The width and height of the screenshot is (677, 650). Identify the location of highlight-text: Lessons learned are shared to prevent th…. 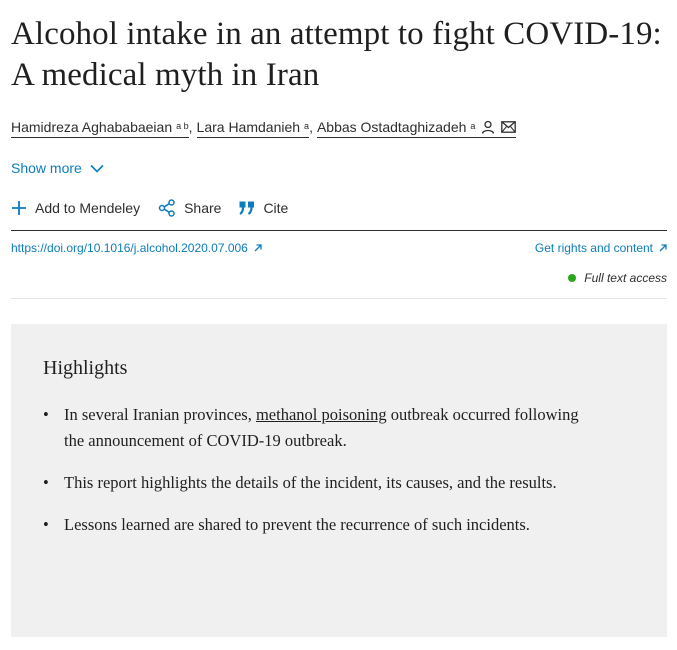
(297, 524).